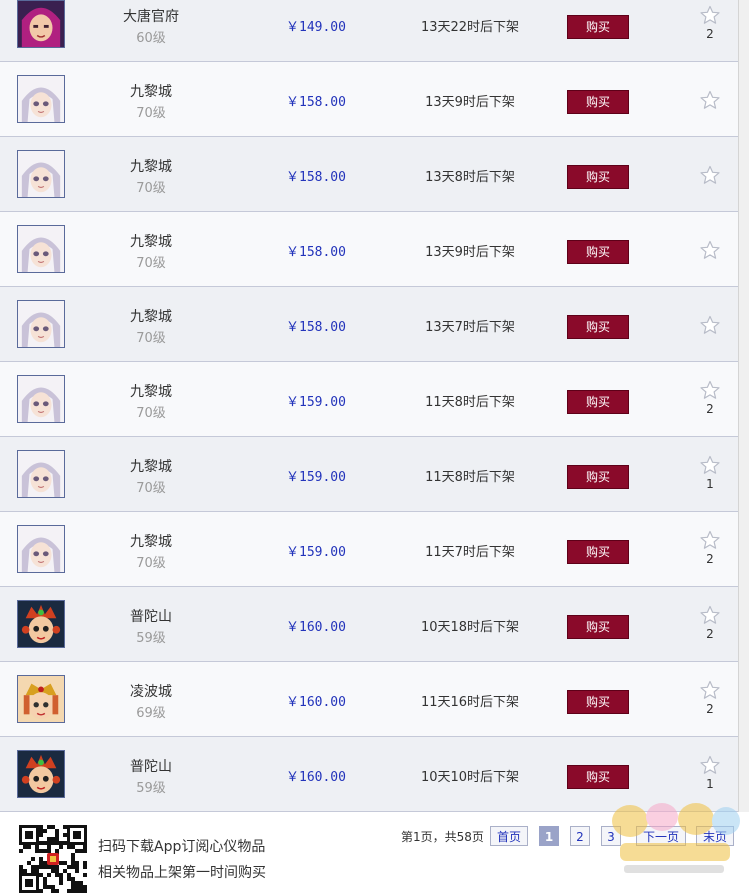  What do you see at coordinates (470, 327) in the screenshot?
I see `remaining-time: 13天7时后下架` at bounding box center [470, 327].